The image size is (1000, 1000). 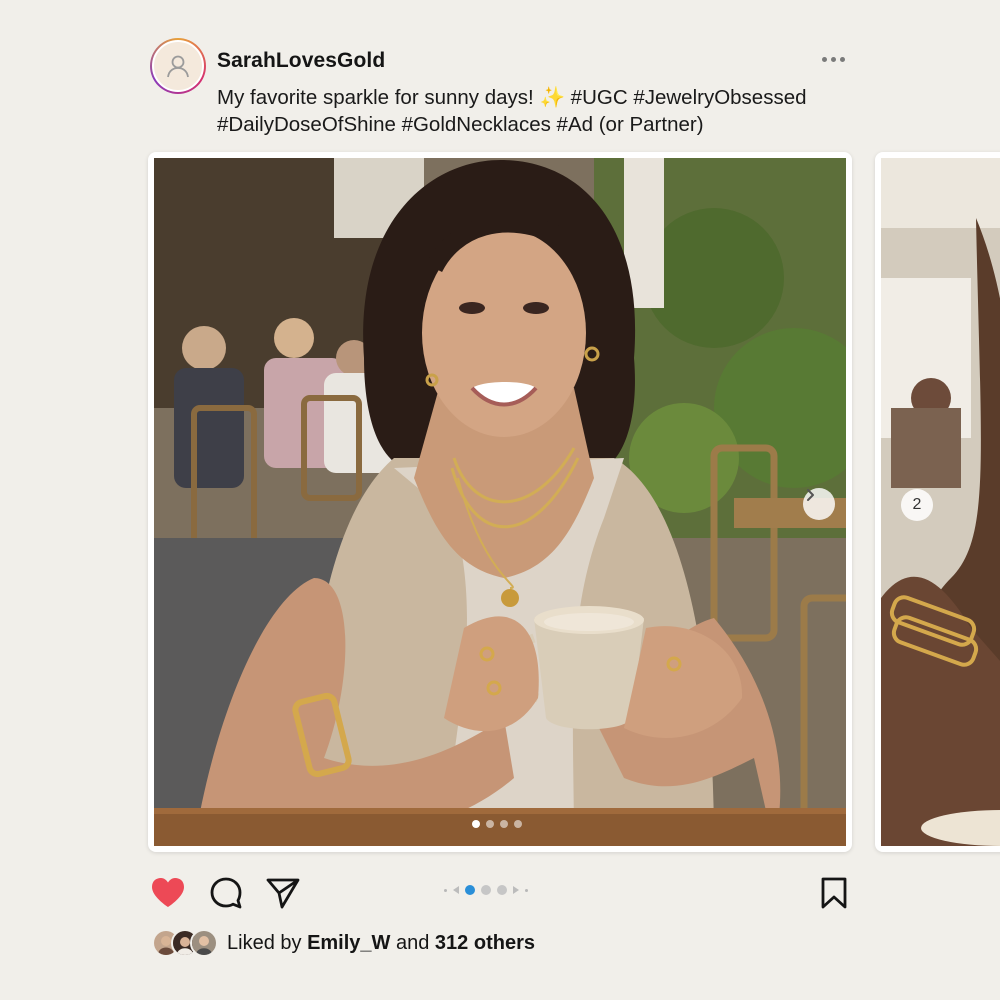 I want to click on likes-text: Liked by Emily_W and 312 others, so click(x=381, y=943).